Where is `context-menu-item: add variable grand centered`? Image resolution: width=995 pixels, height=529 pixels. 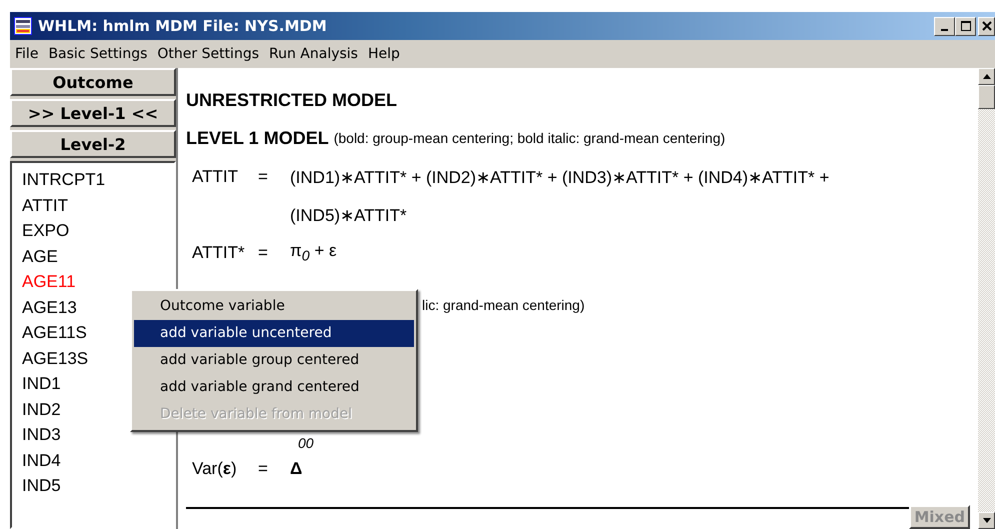
context-menu-item: add variable grand centered is located at coordinates (274, 387).